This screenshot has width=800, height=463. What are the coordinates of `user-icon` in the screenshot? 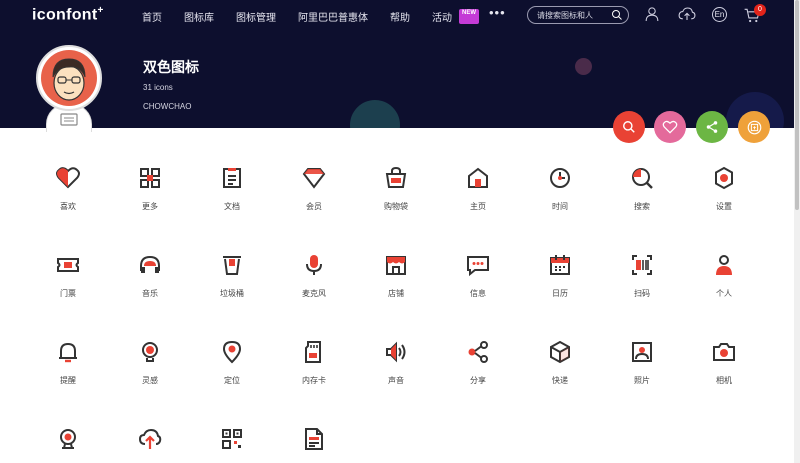 It's located at (652, 14).